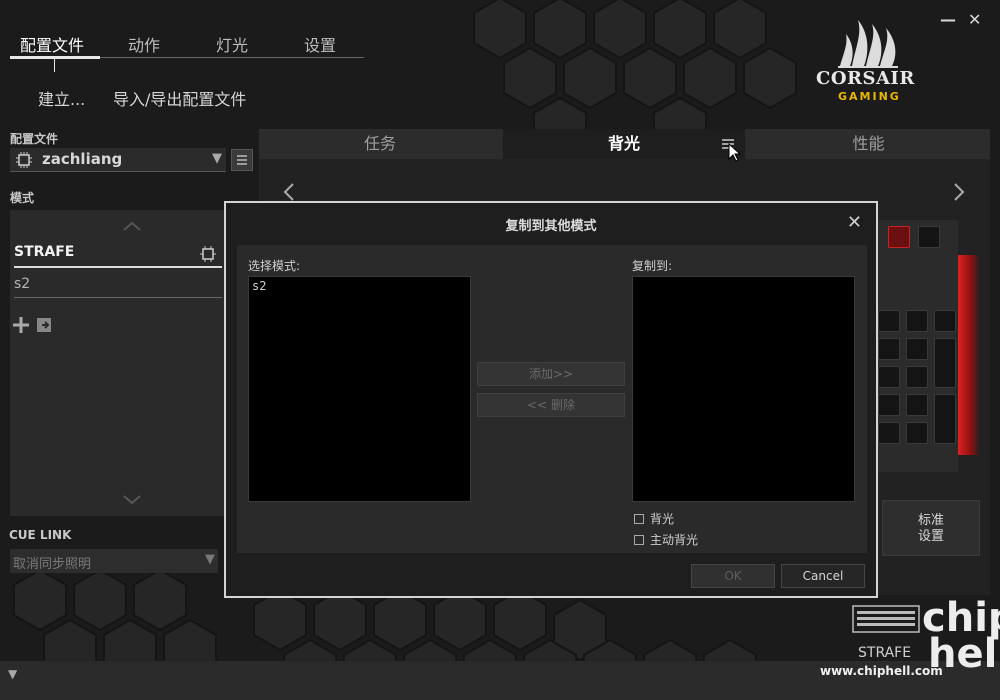  What do you see at coordinates (899, 237) in the screenshot?
I see `key-red` at bounding box center [899, 237].